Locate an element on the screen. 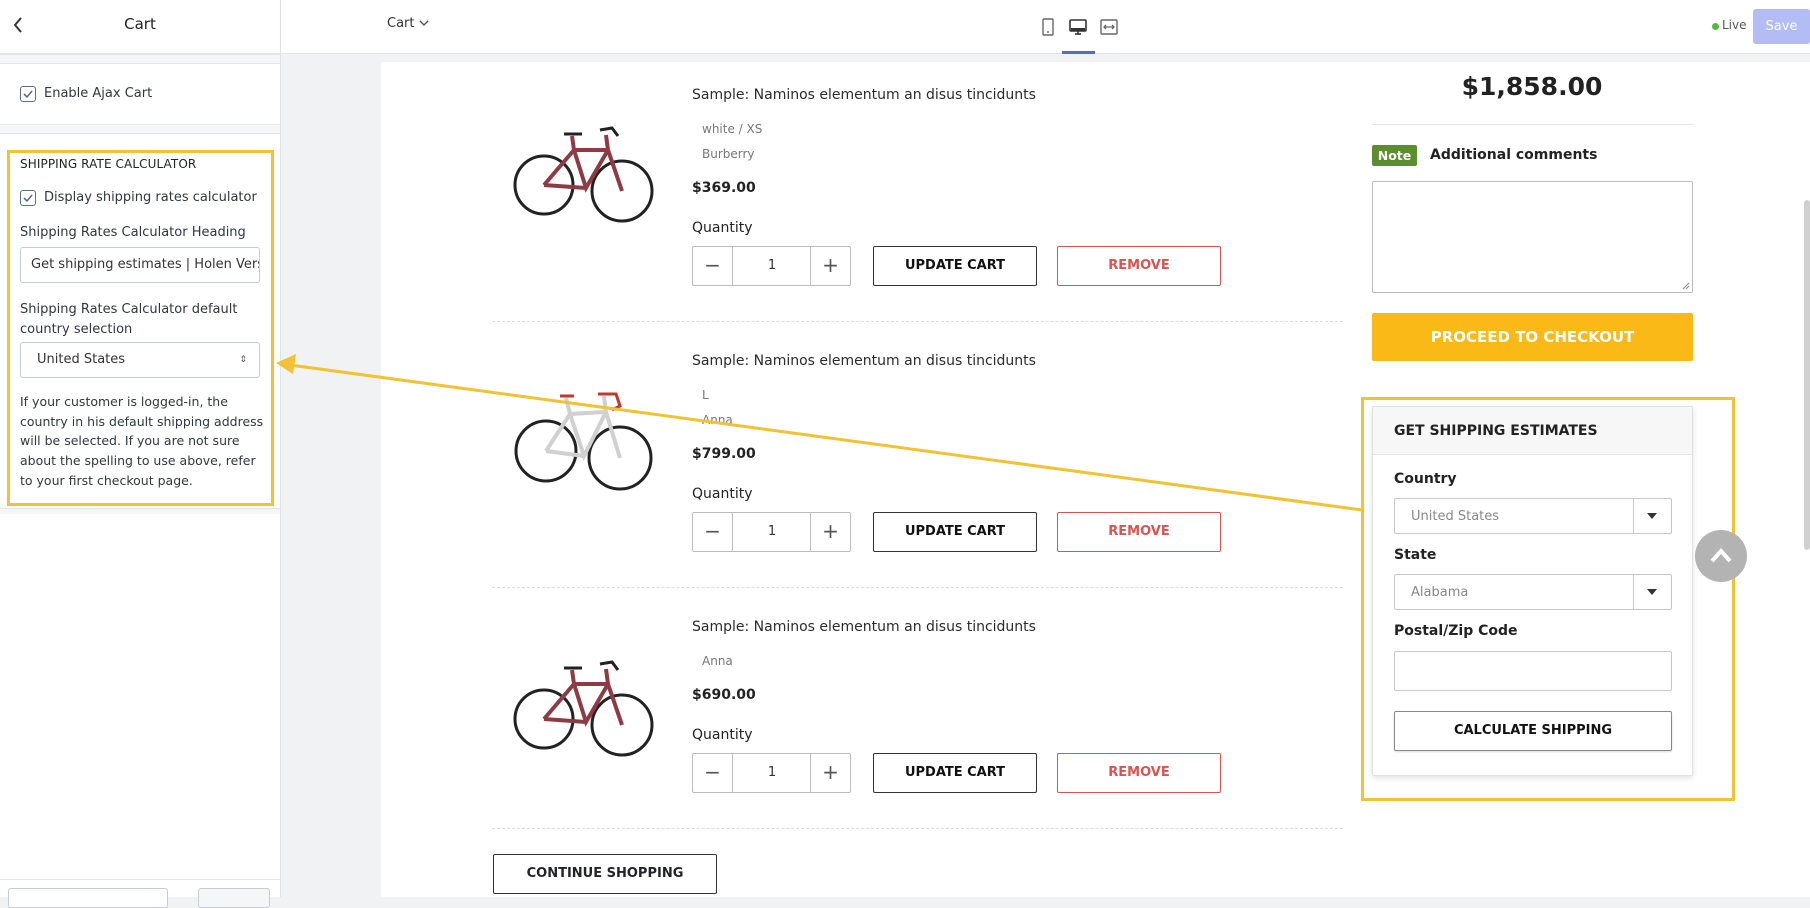  sidebar-title: Cart is located at coordinates (140, 24).